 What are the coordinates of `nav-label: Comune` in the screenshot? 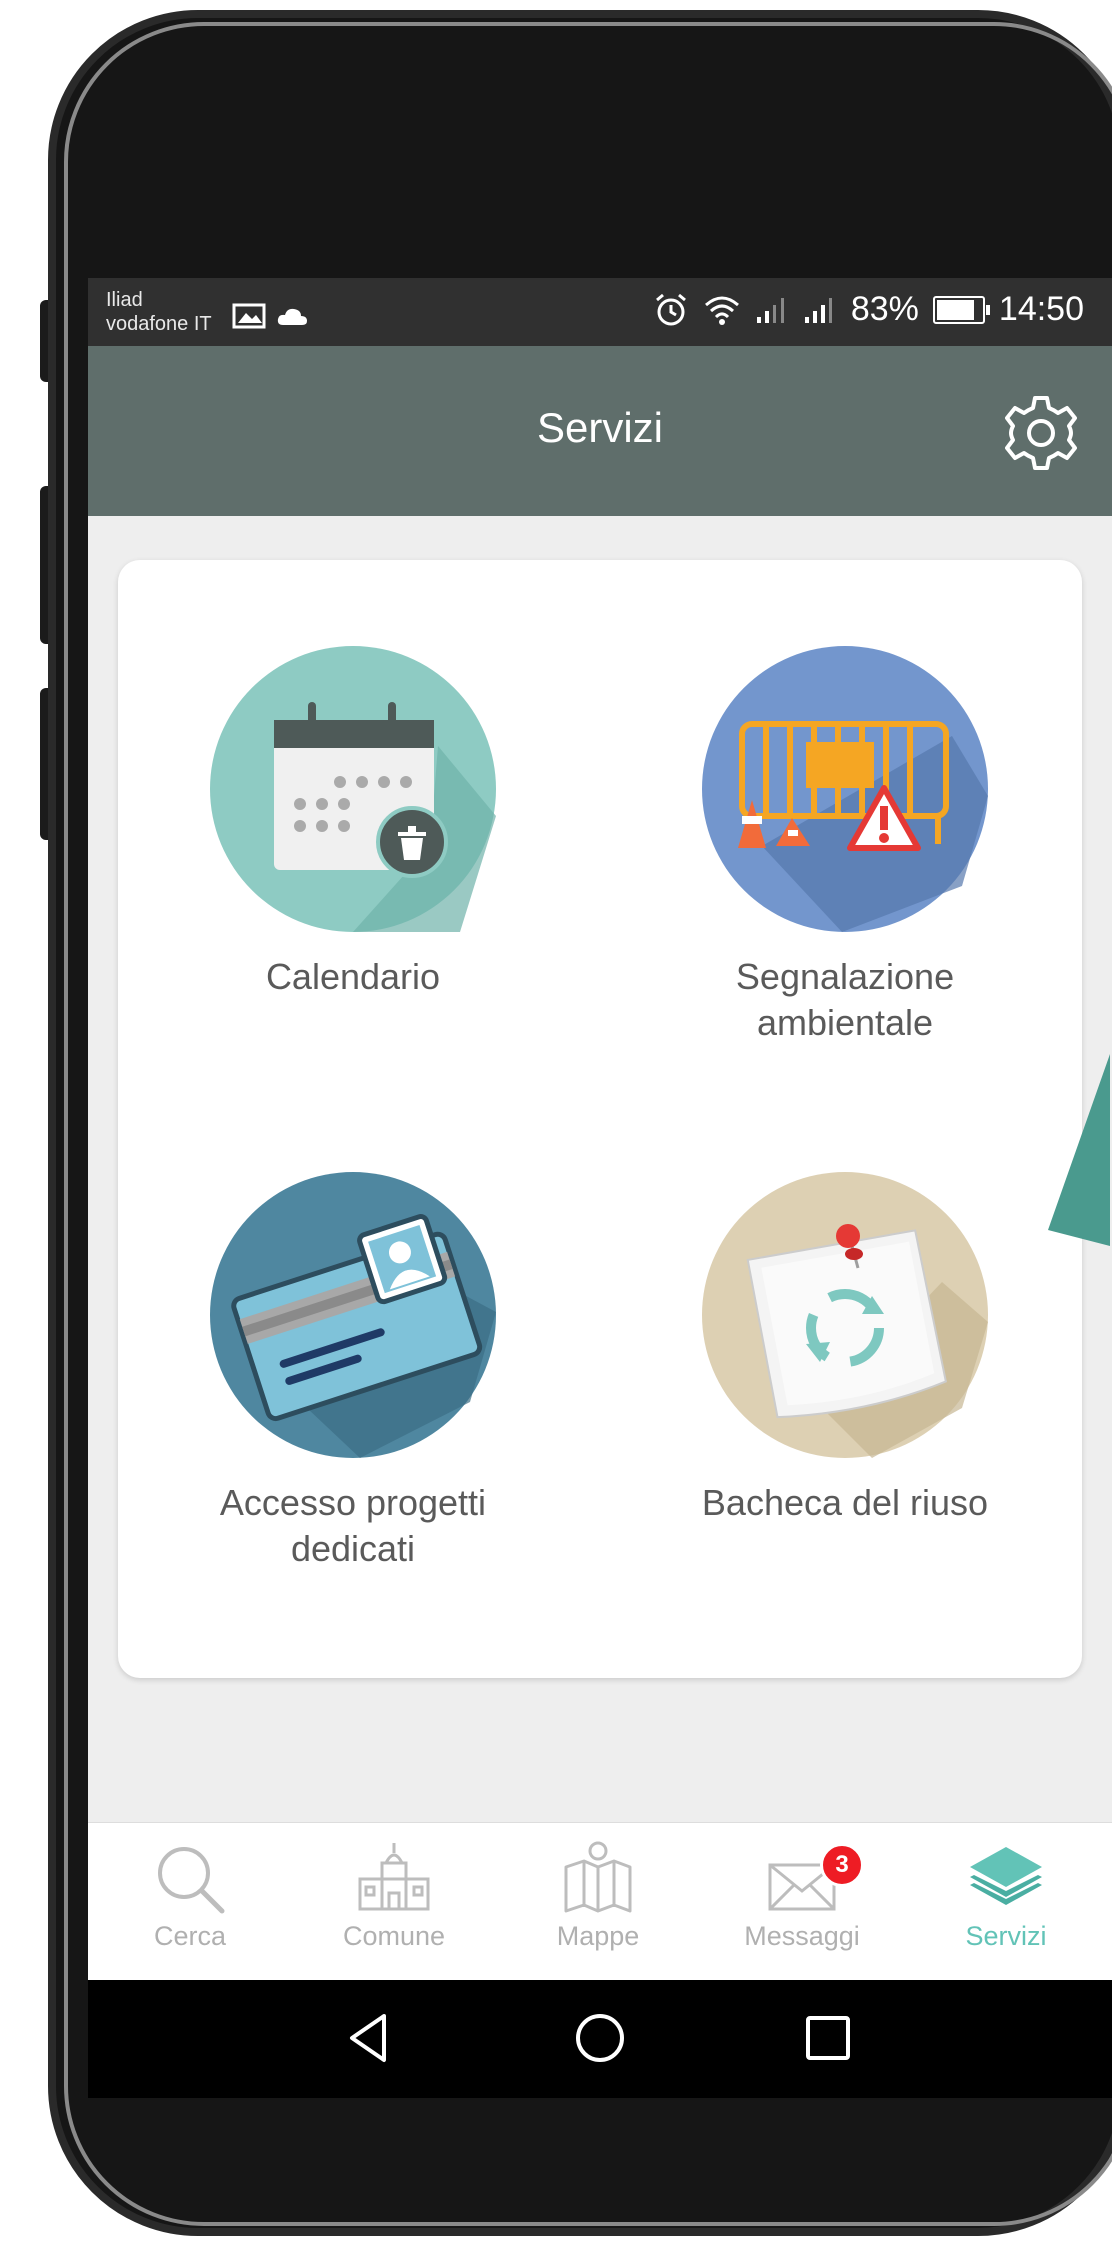 It's located at (394, 1936).